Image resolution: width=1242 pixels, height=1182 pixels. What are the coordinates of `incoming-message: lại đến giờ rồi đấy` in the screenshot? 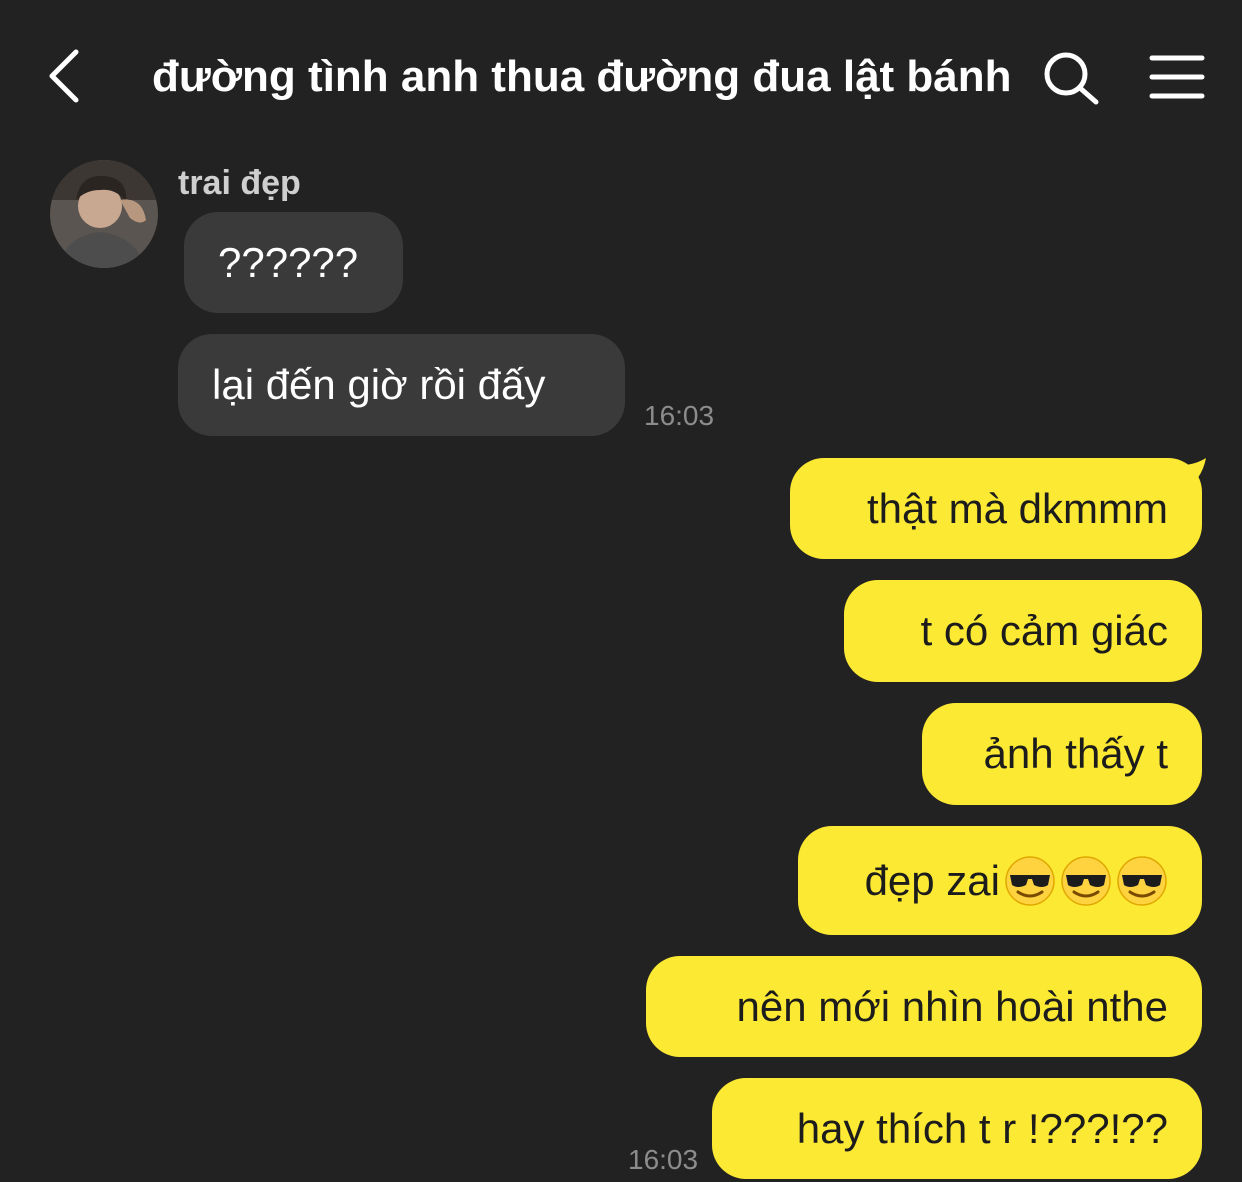 It's located at (401, 385).